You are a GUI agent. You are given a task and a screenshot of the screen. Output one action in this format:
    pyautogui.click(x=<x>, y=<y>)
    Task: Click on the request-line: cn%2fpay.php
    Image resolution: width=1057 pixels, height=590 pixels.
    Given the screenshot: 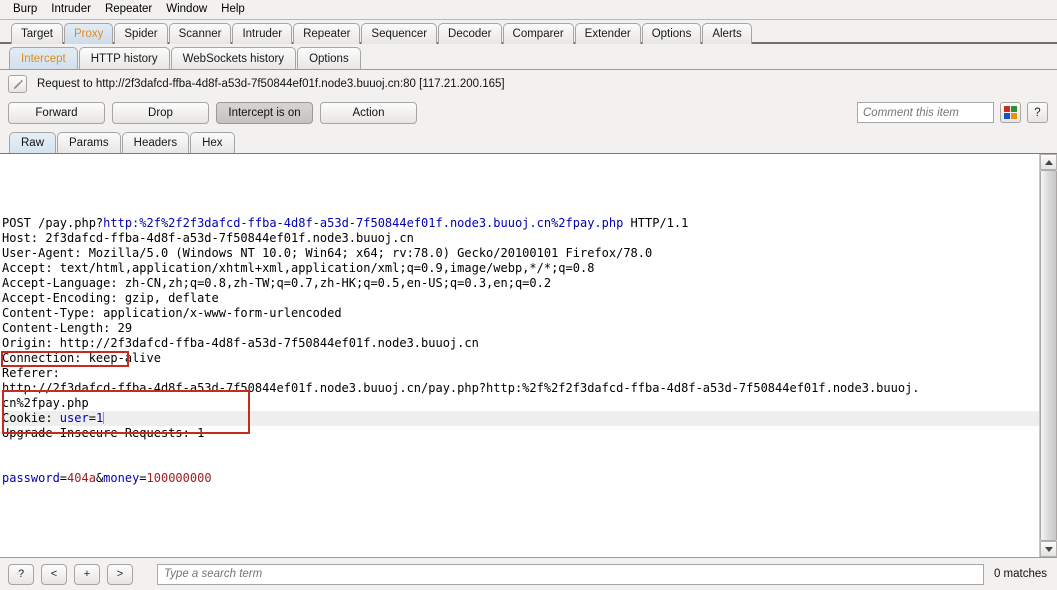 What is the action you would take?
    pyautogui.click(x=520, y=403)
    